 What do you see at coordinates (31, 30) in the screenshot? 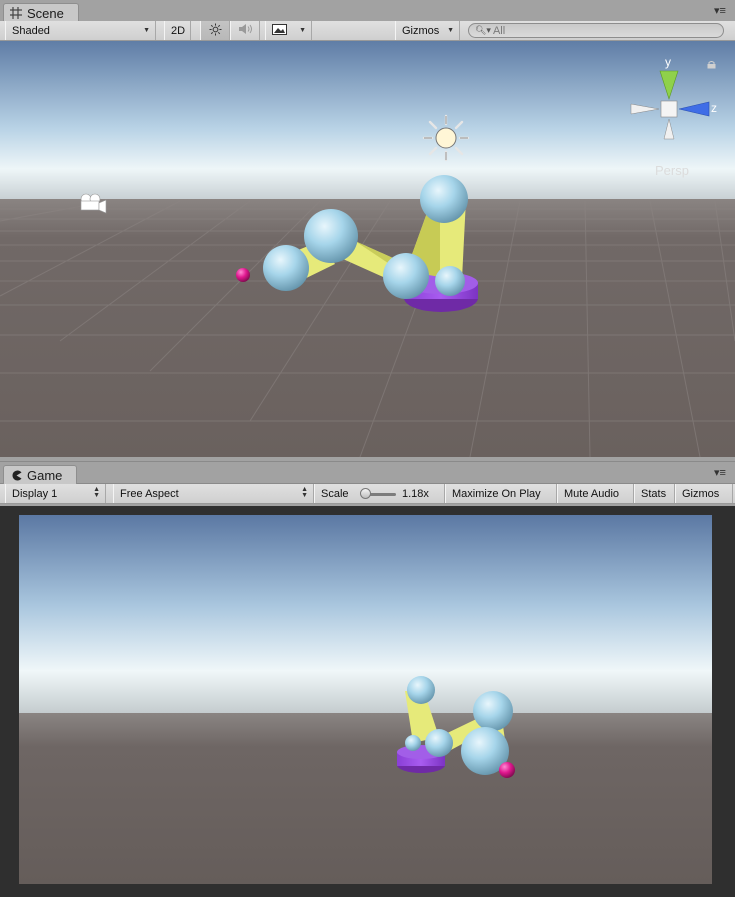
I see `draw-mode-label: Shaded` at bounding box center [31, 30].